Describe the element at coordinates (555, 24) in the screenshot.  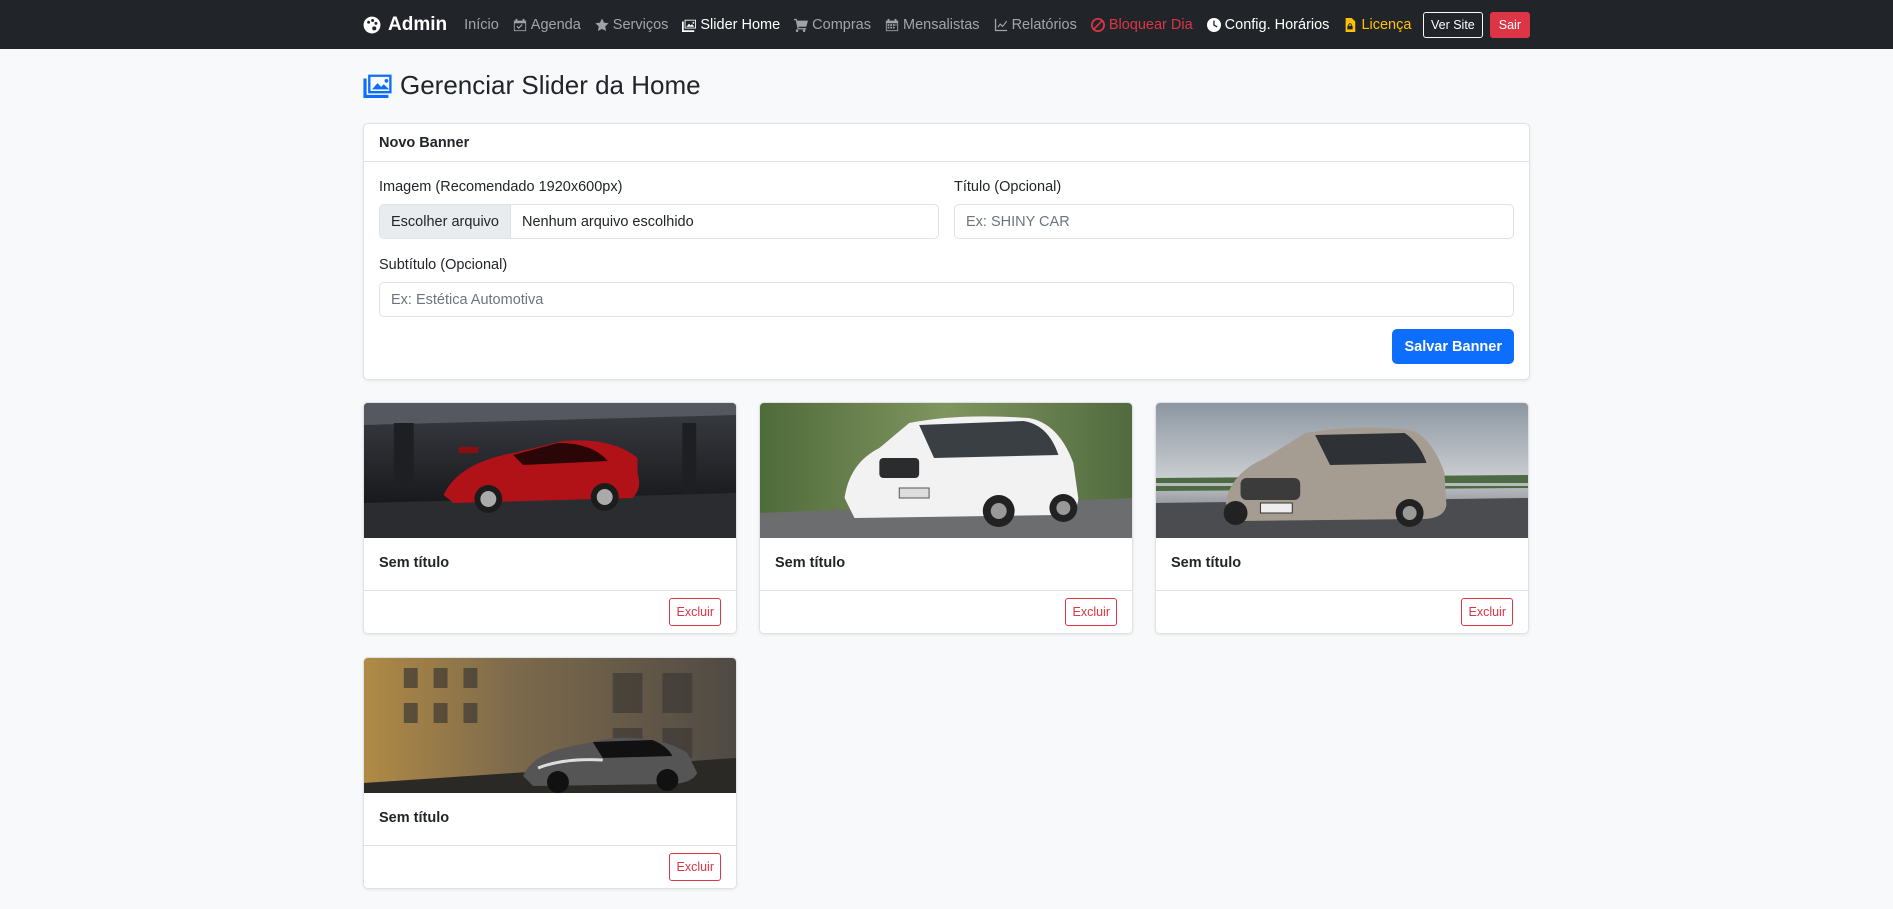
I see `nav-link-label: Agenda` at that location.